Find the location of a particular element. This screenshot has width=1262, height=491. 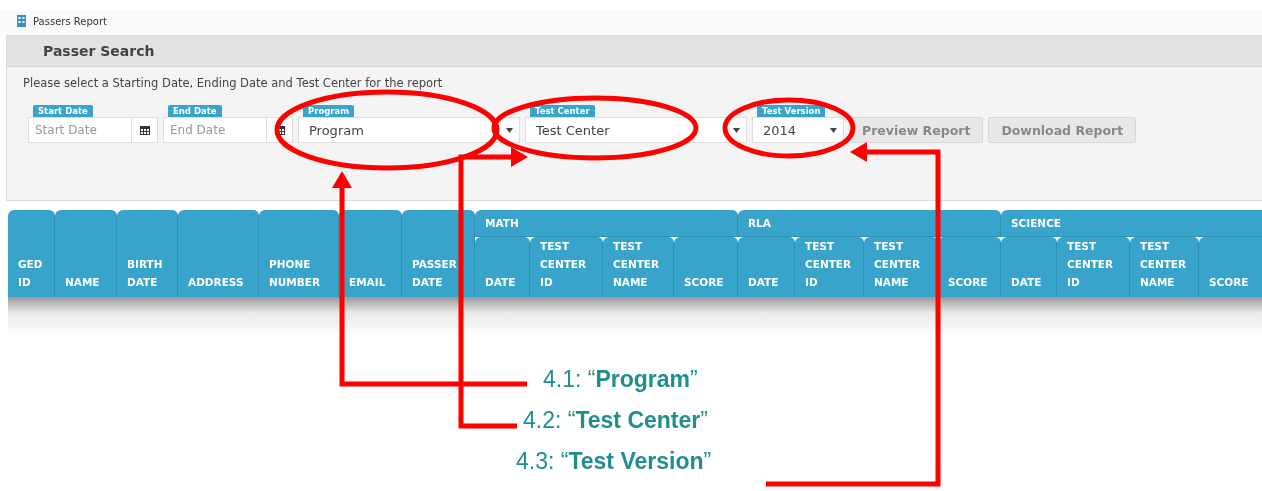

building-icon is located at coordinates (21, 21).